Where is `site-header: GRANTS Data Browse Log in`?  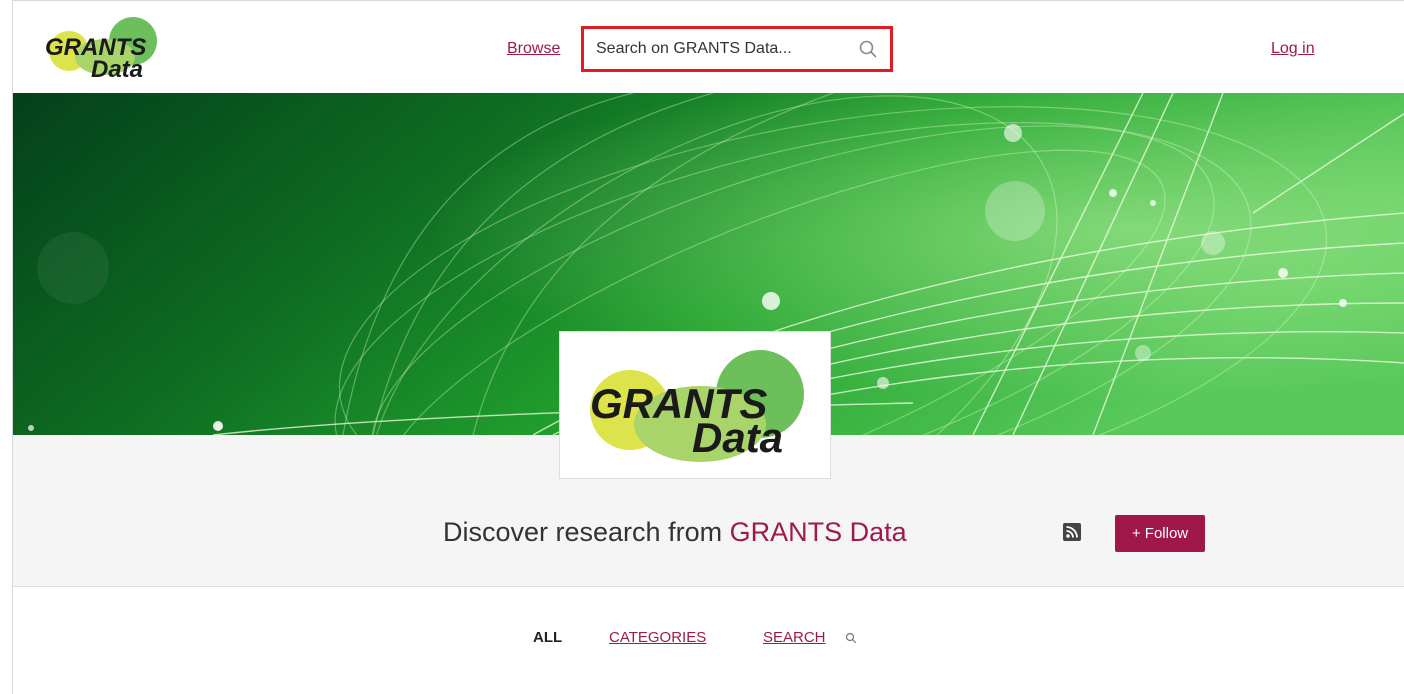
site-header: GRANTS Data Browse Log in is located at coordinates (708, 47).